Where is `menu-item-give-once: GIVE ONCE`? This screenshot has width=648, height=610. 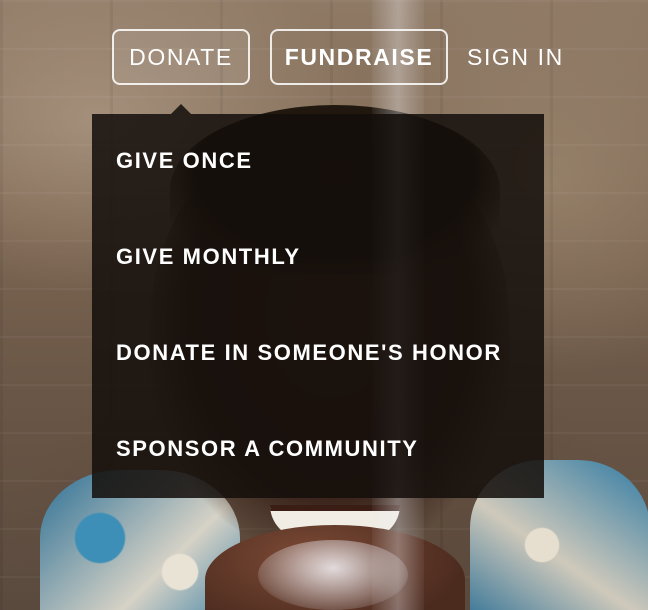
menu-item-give-once: GIVE ONCE is located at coordinates (184, 161).